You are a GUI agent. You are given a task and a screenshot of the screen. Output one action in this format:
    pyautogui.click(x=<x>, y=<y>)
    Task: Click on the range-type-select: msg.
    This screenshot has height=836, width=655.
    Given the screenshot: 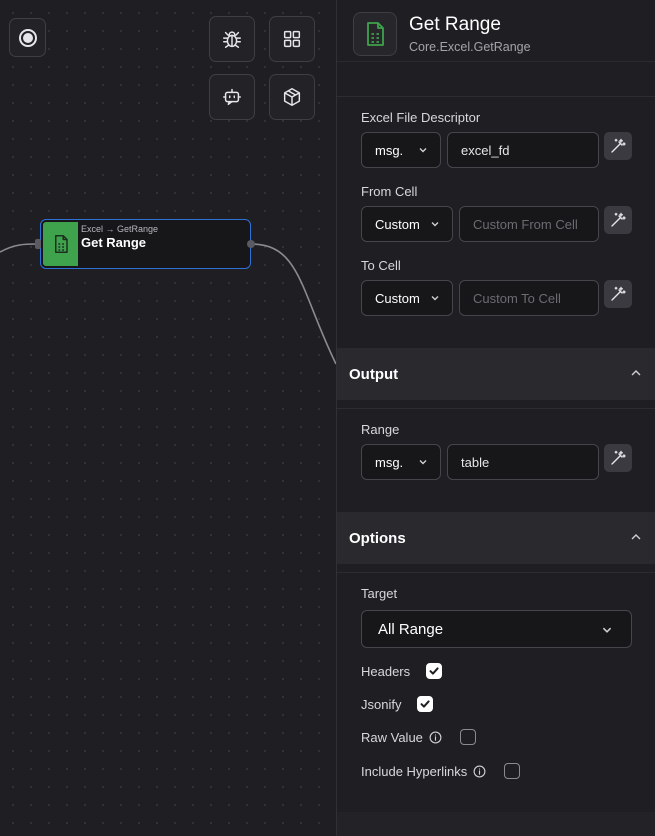 What is the action you would take?
    pyautogui.click(x=401, y=462)
    